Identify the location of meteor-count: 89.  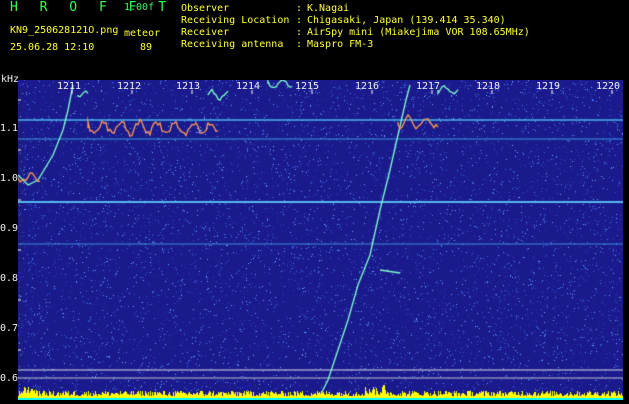
(146, 47).